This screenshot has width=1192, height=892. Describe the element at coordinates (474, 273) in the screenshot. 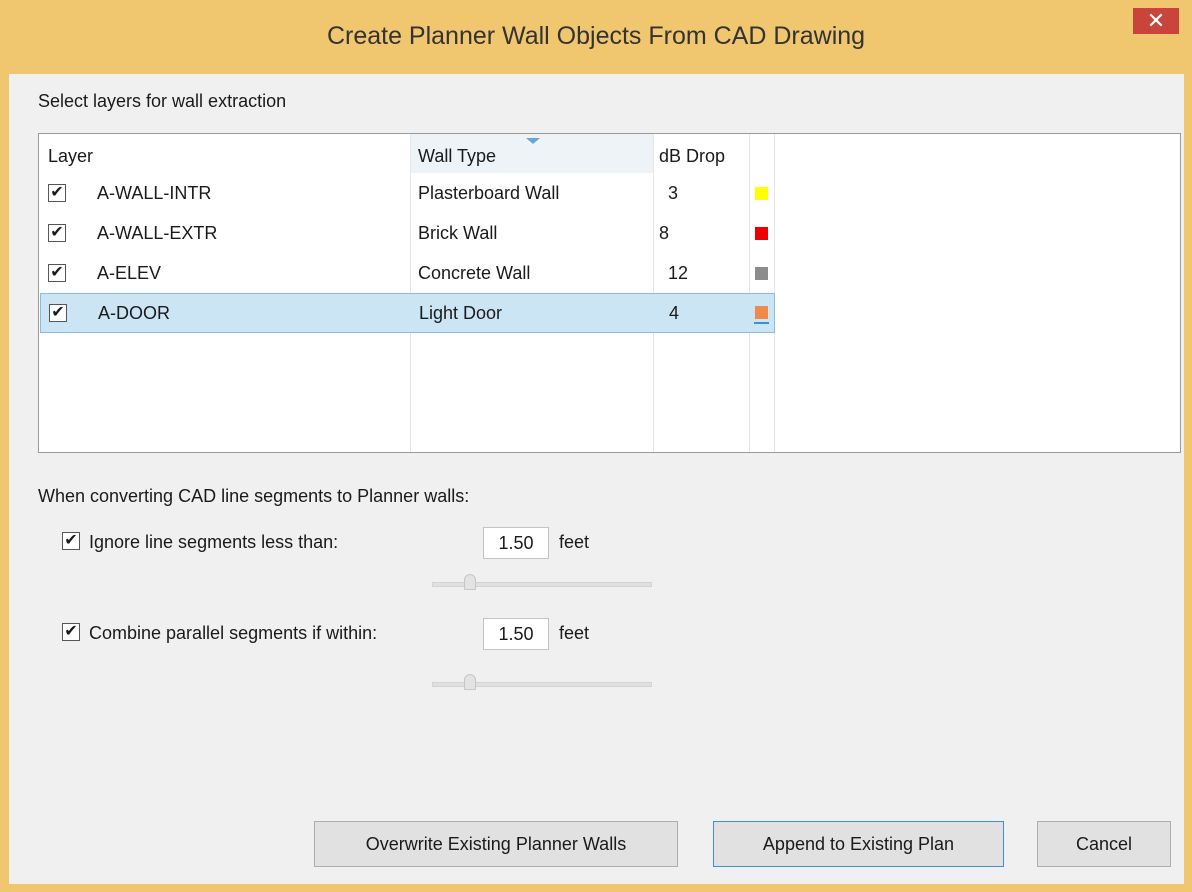

I see `wall-type-value: Concrete Wall` at that location.